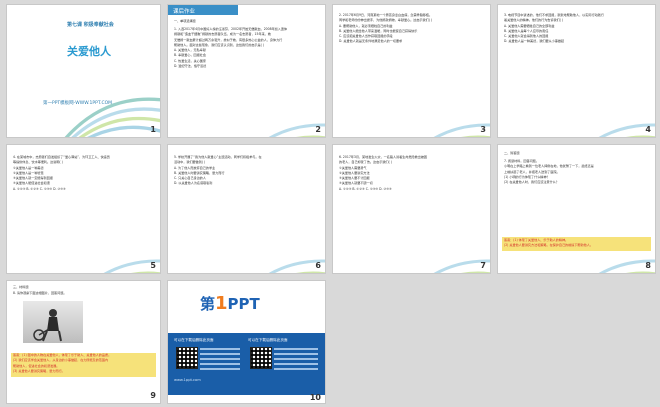 The image size is (660, 407). I want to click on q-line: D. 遵纪守法，恪守道德, so click(190, 66).